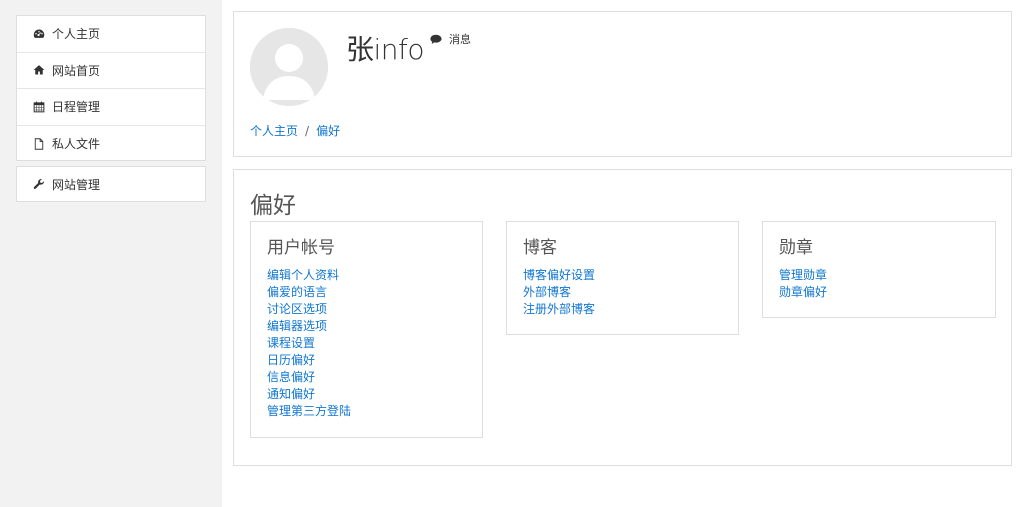 Image resolution: width=1024 pixels, height=507 pixels. Describe the element at coordinates (111, 144) in the screenshot. I see `nav-item-private-files: 私人文件` at that location.